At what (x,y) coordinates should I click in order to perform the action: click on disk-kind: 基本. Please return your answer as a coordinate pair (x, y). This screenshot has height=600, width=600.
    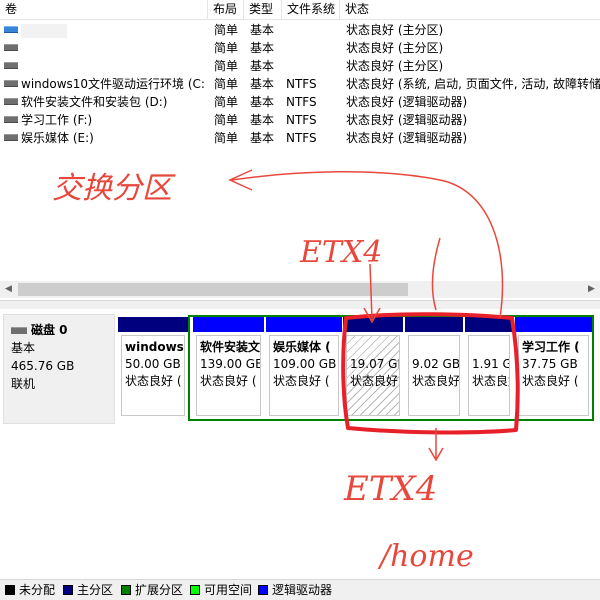
    Looking at the image, I should click on (23, 348).